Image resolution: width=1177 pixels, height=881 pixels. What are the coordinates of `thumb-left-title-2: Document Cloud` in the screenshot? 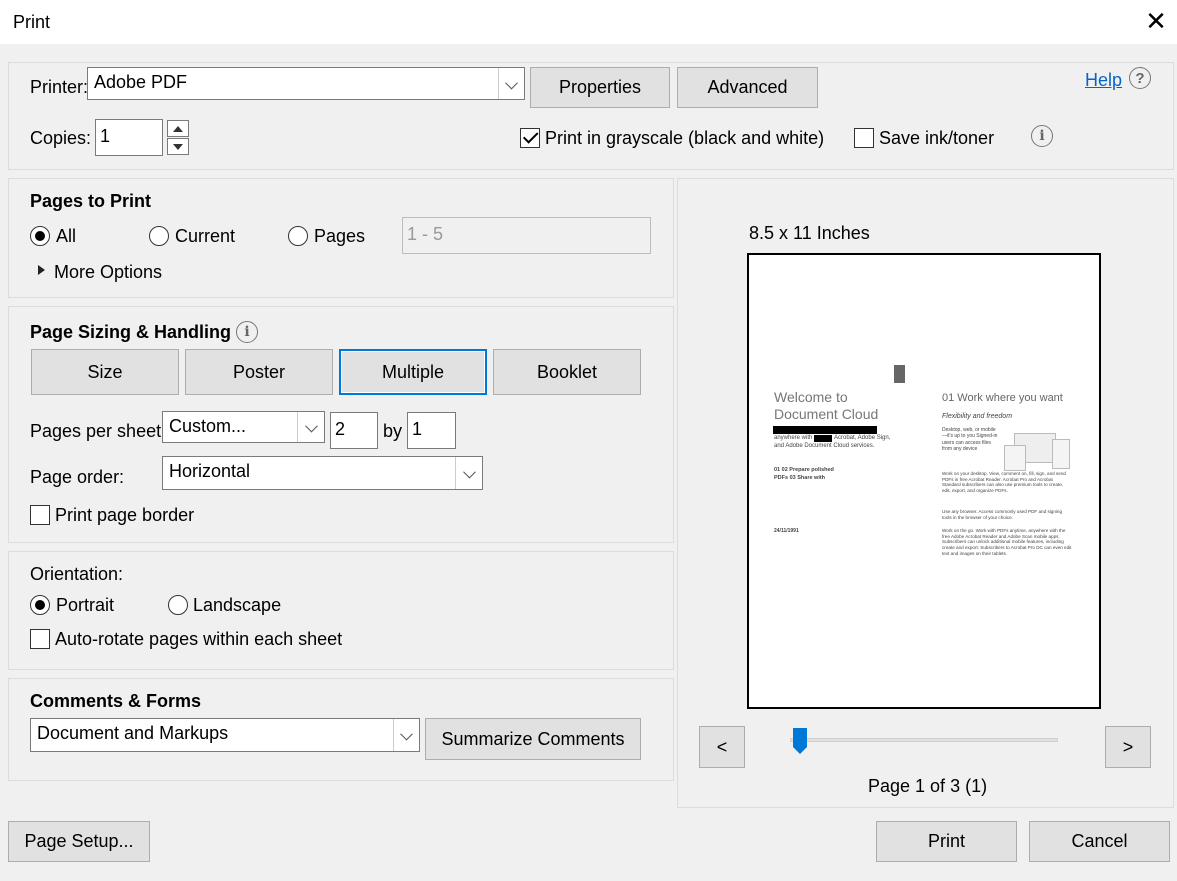 It's located at (826, 414).